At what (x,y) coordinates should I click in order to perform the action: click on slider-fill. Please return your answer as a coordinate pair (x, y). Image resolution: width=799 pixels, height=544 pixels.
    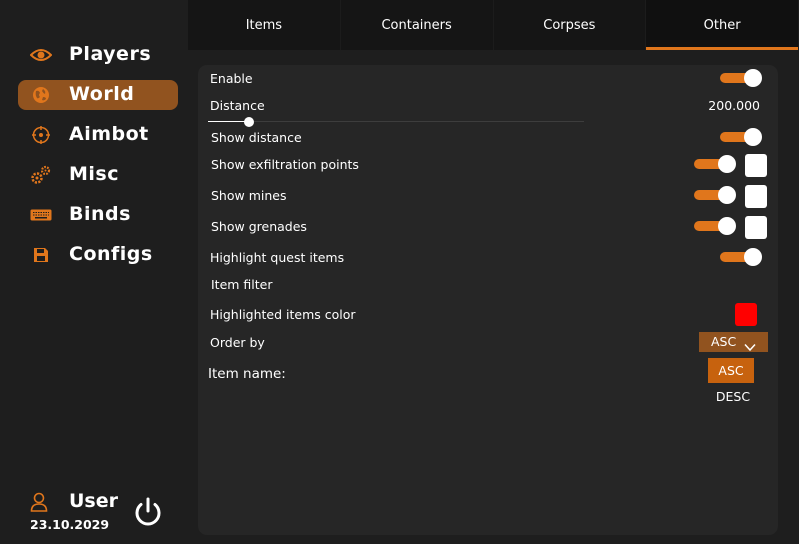
    Looking at the image, I should click on (228, 121).